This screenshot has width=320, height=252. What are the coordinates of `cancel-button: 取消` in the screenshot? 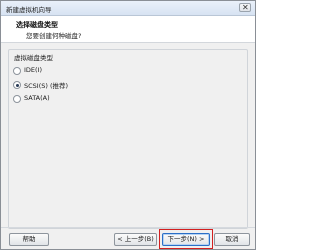 It's located at (232, 239).